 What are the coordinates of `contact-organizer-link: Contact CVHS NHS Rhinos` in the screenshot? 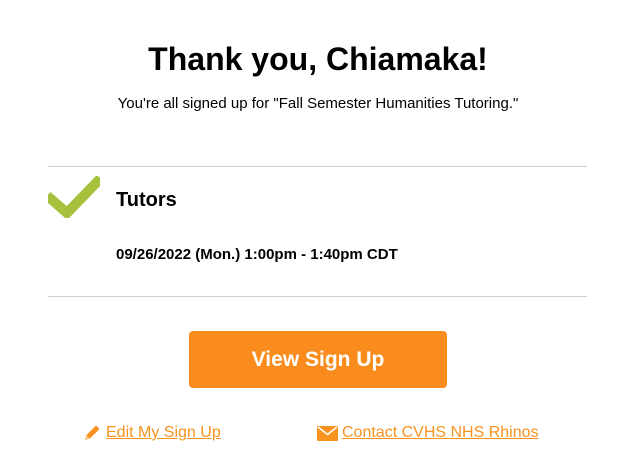 It's located at (428, 433).